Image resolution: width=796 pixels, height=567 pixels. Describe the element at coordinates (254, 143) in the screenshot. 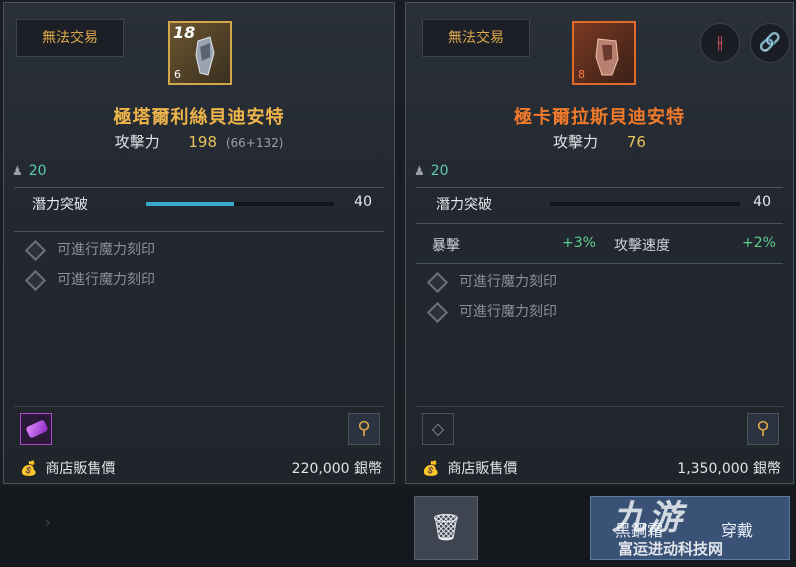

I see `attack-detail: (66+132)` at that location.